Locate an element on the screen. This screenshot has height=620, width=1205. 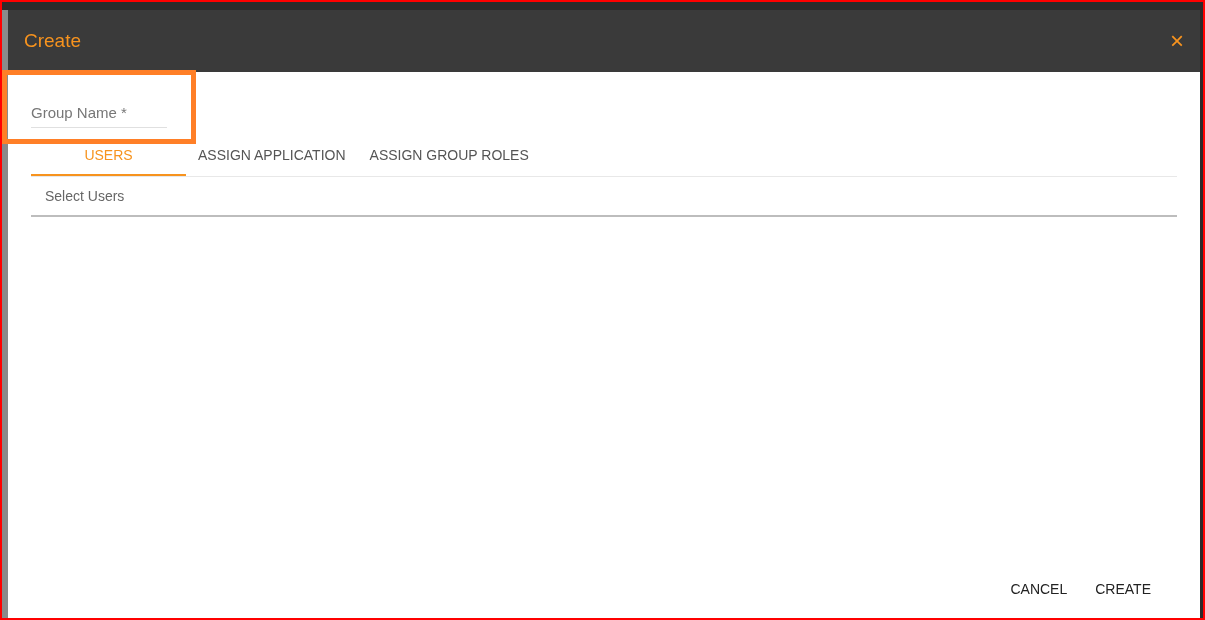
tab: ASSIGN GROUP ROLES is located at coordinates (449, 156).